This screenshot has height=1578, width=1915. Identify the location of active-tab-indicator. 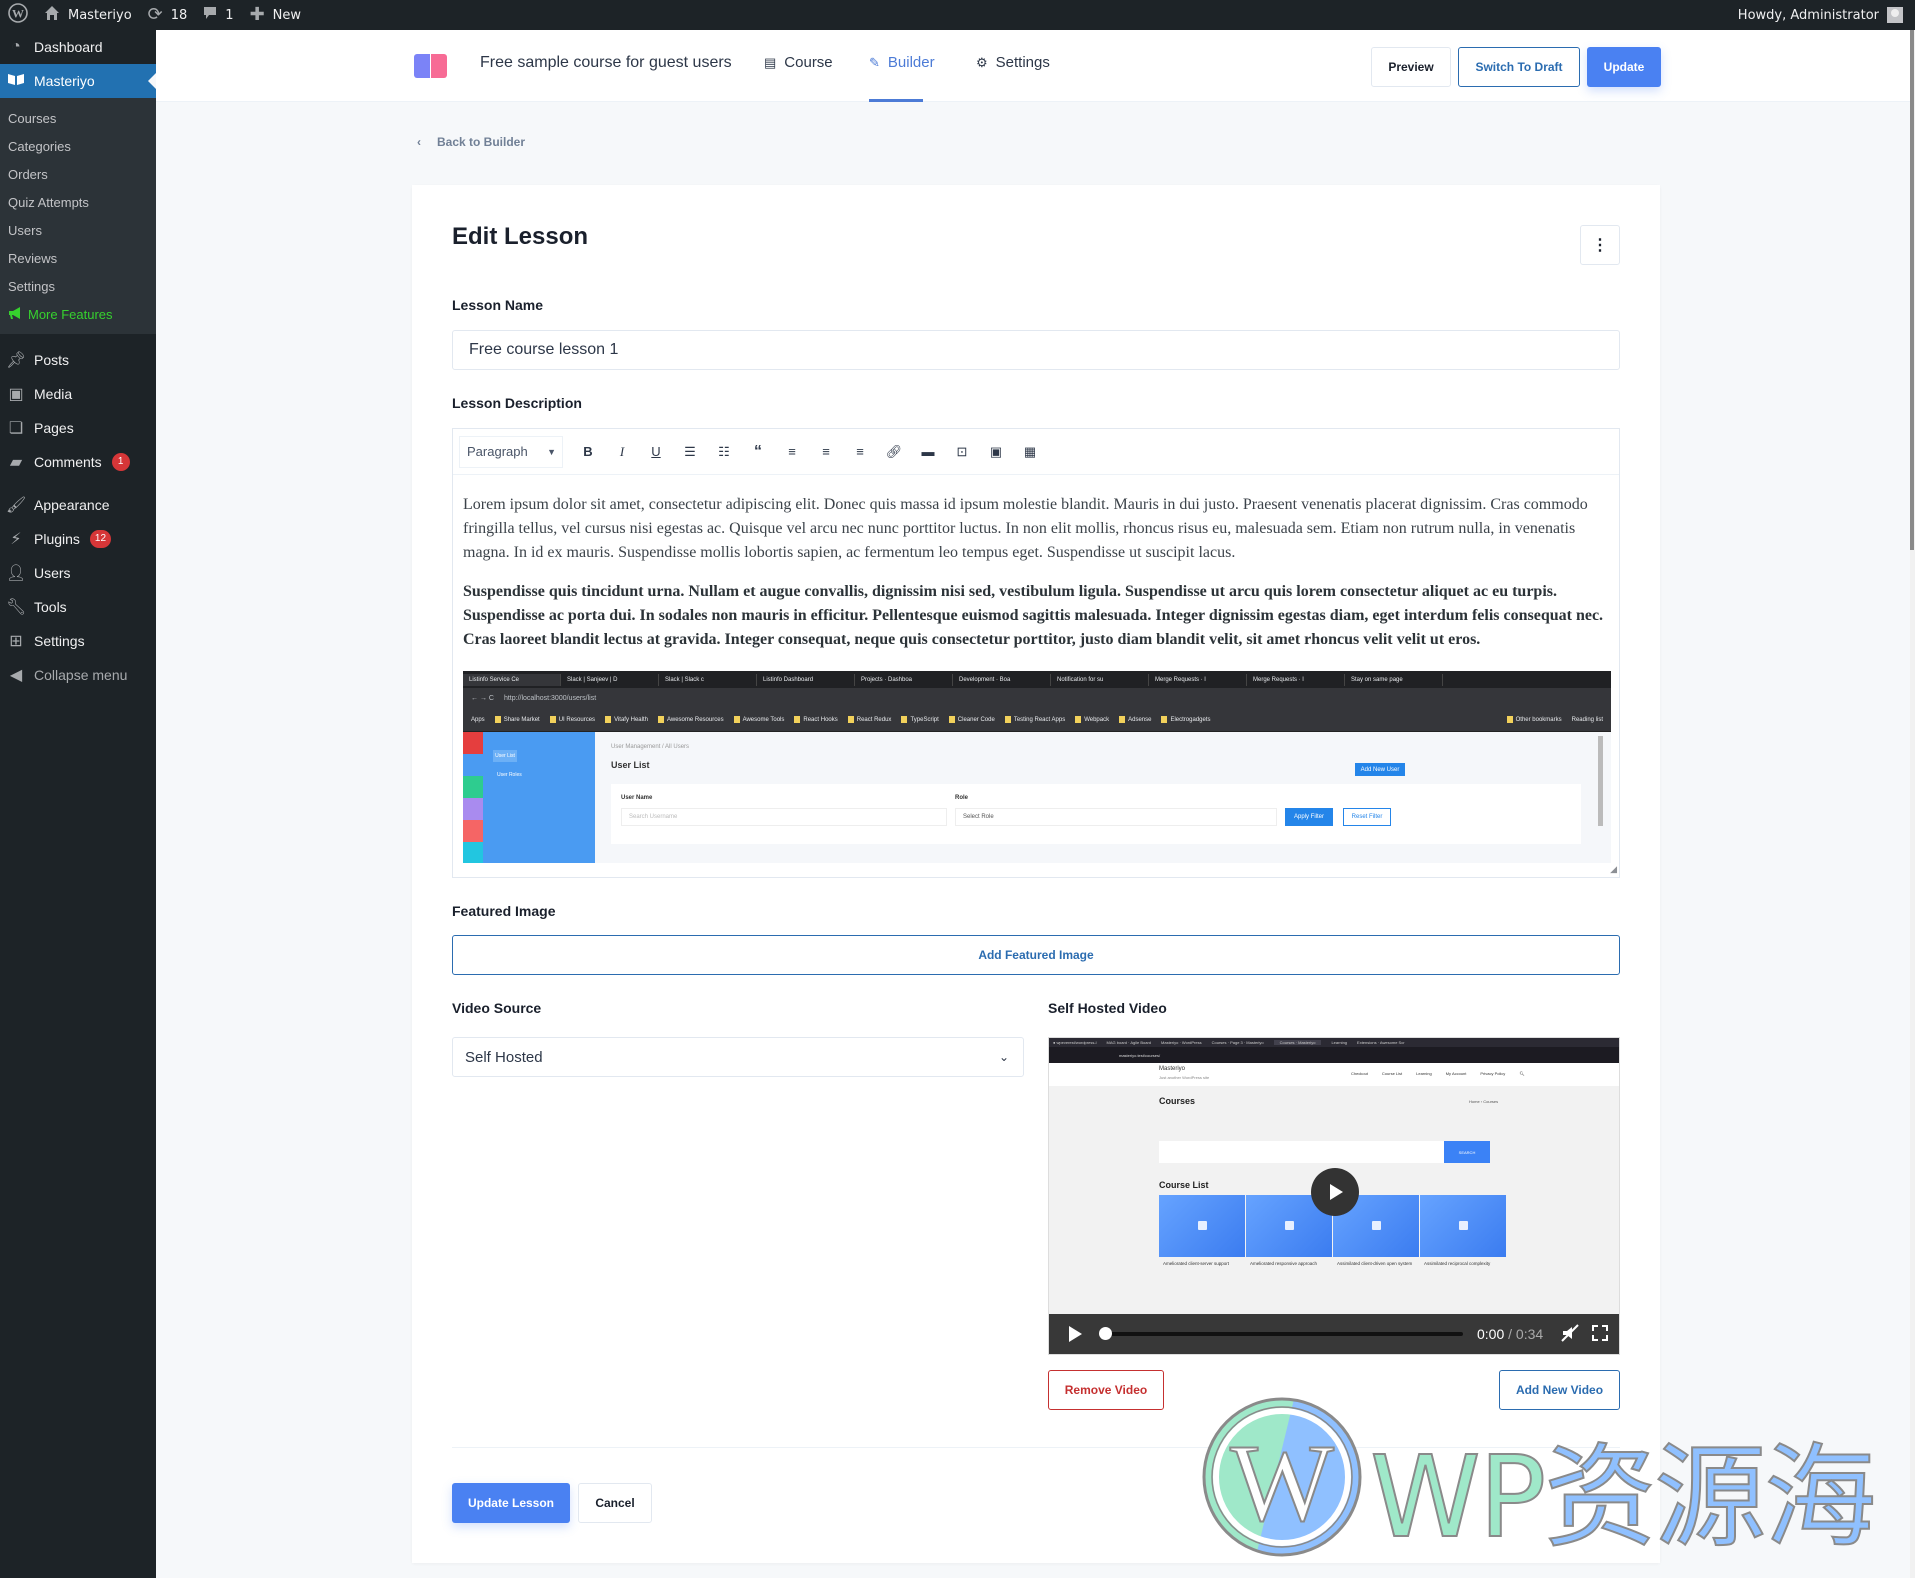
(896, 100).